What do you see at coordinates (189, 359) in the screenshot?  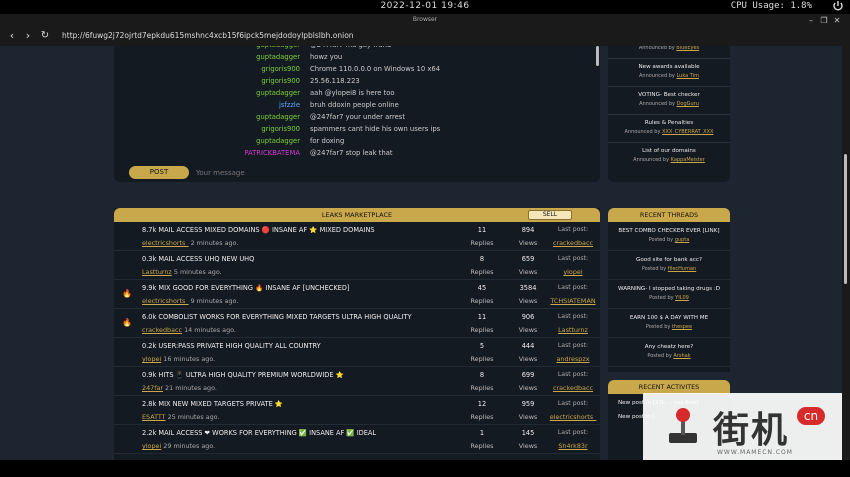 I see `thread-time: 16 minutes ago.` at bounding box center [189, 359].